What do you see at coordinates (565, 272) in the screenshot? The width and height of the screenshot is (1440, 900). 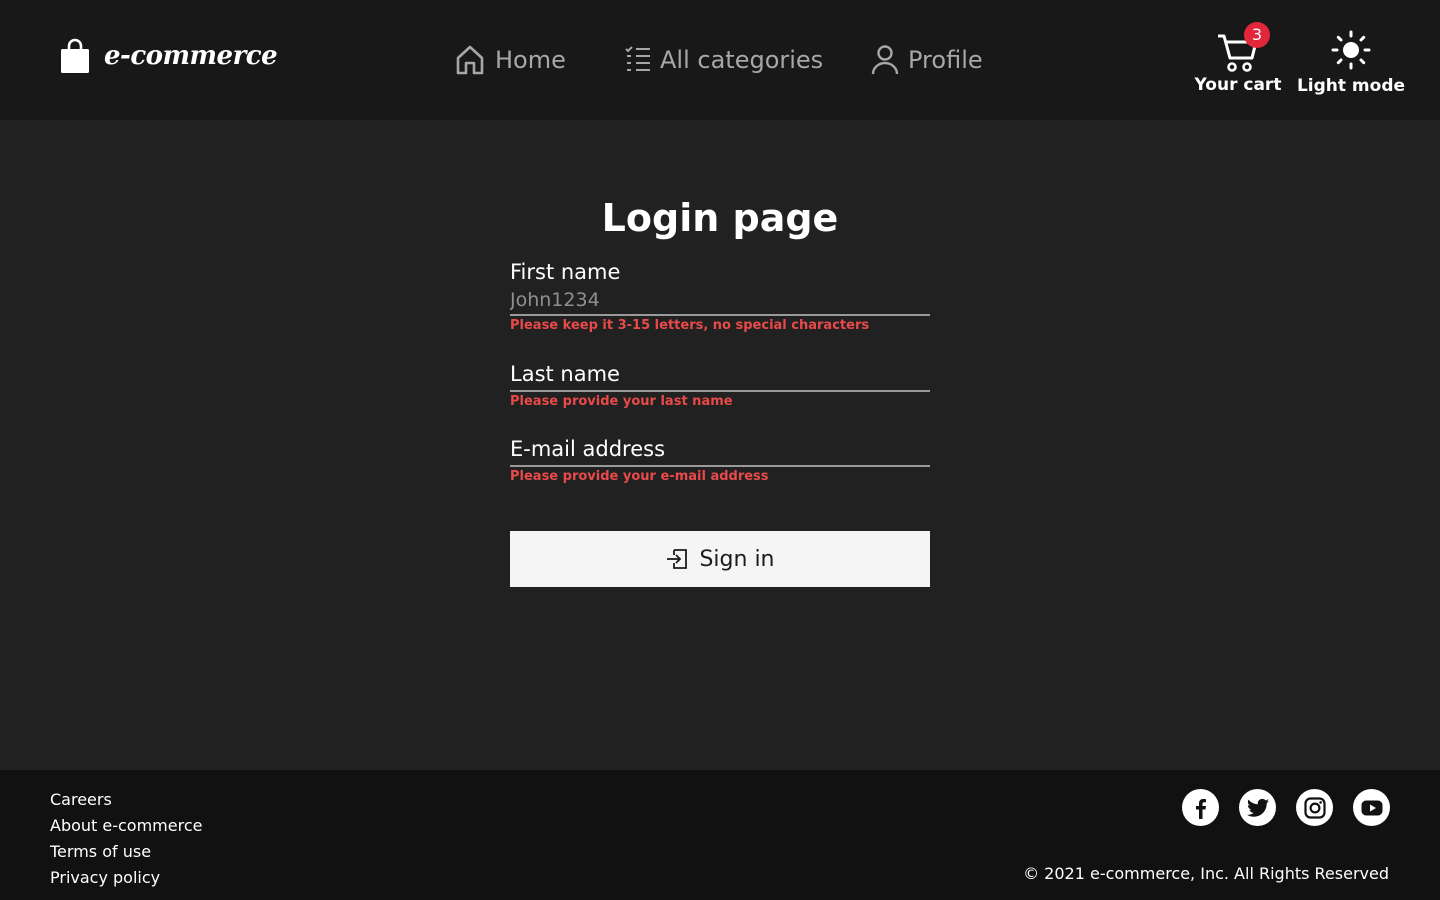 I see `first-name-label: First name` at bounding box center [565, 272].